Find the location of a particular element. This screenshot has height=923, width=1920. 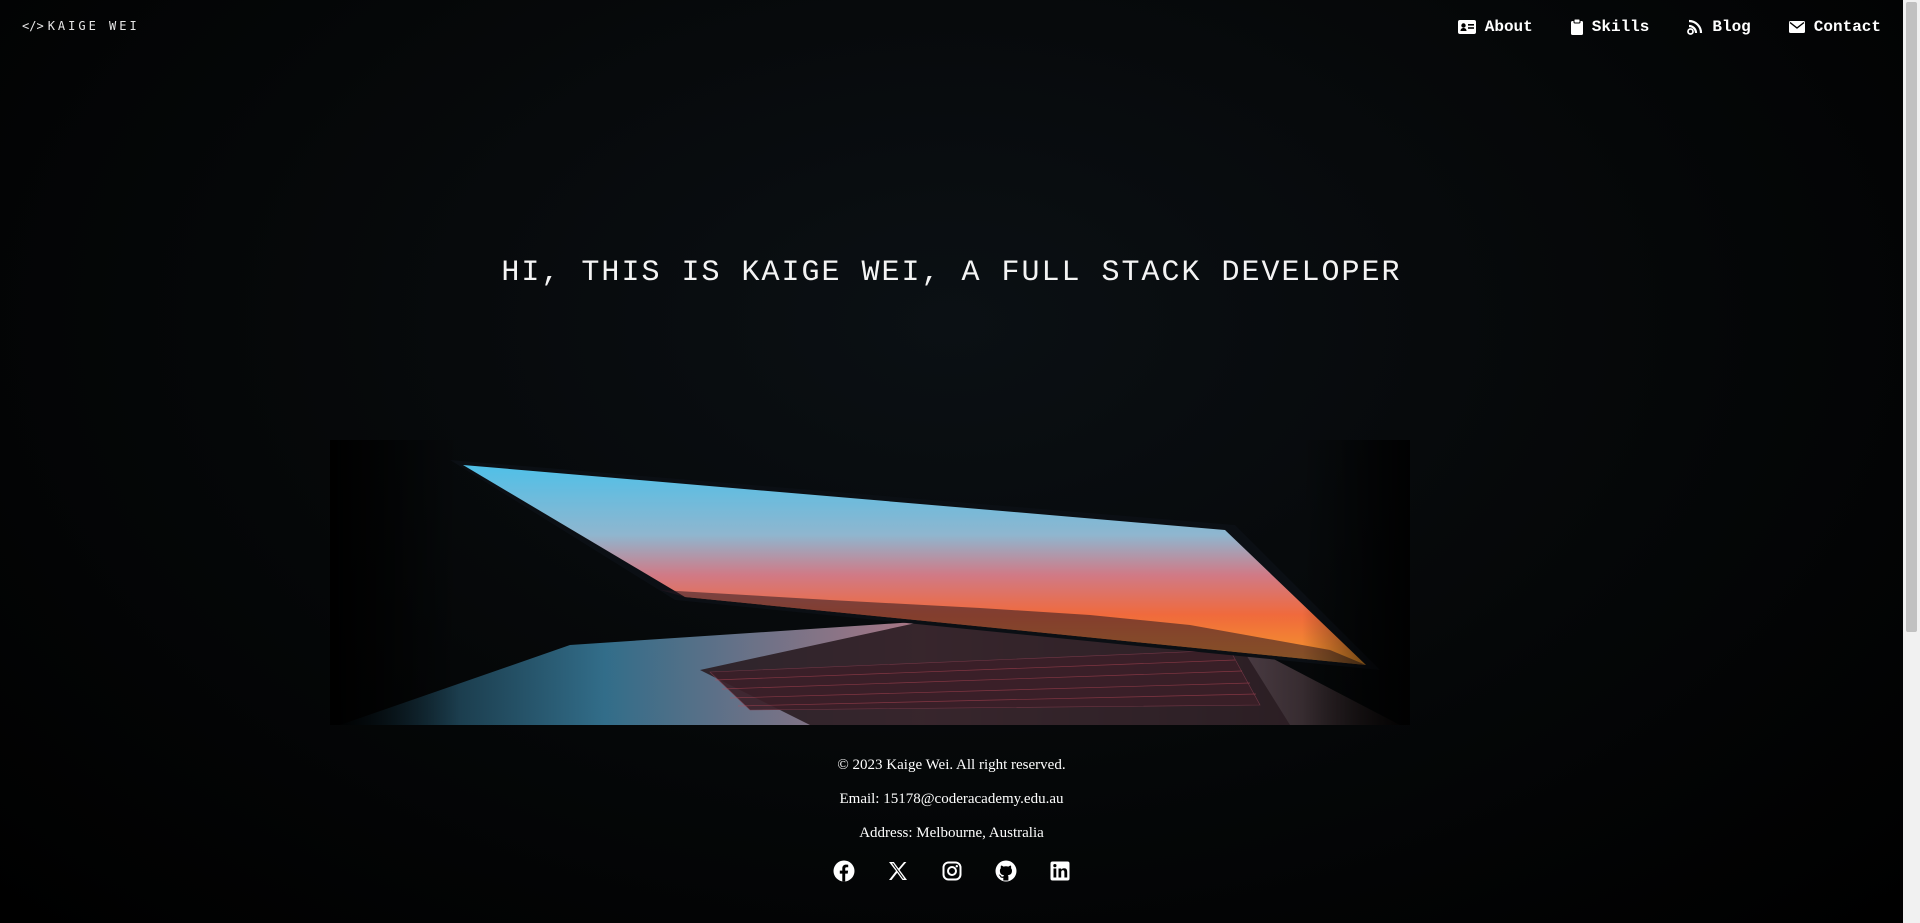

clipboard-icon is located at coordinates (1576, 27).